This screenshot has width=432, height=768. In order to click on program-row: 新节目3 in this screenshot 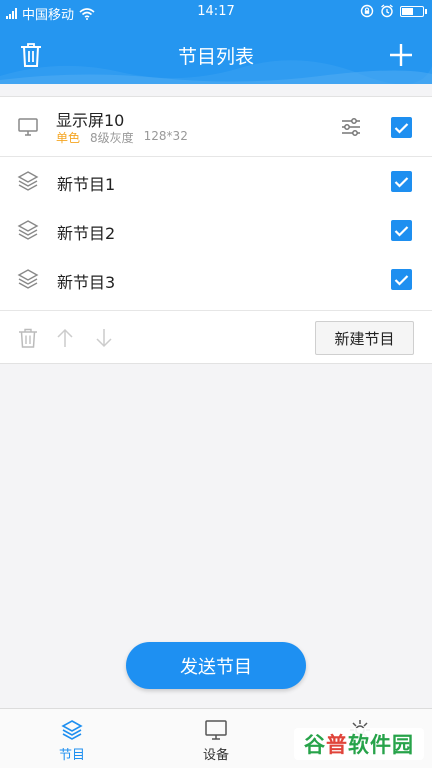, I will do `click(216, 279)`.